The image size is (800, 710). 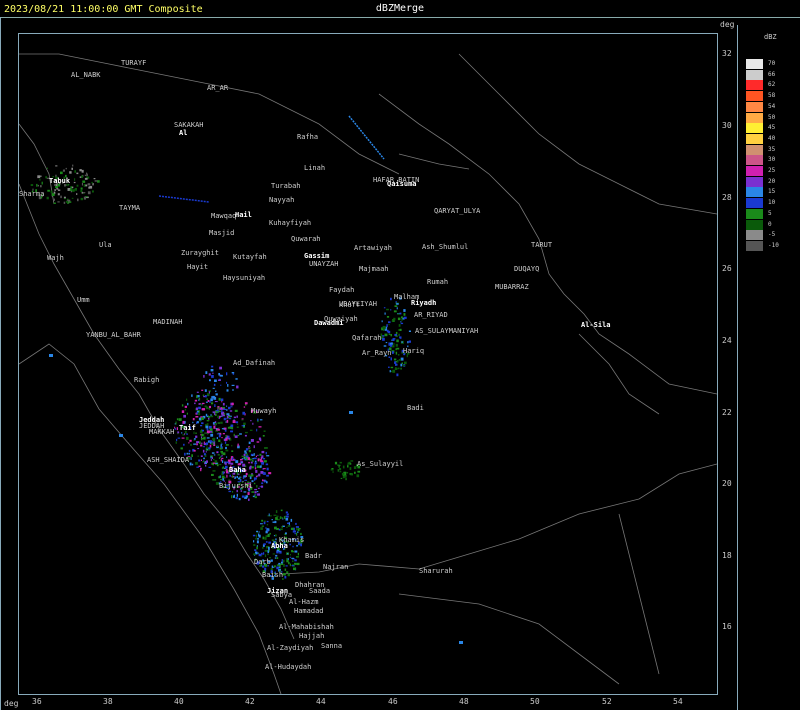 What do you see at coordinates (772, 181) in the screenshot?
I see `legend-level-label: 20` at bounding box center [772, 181].